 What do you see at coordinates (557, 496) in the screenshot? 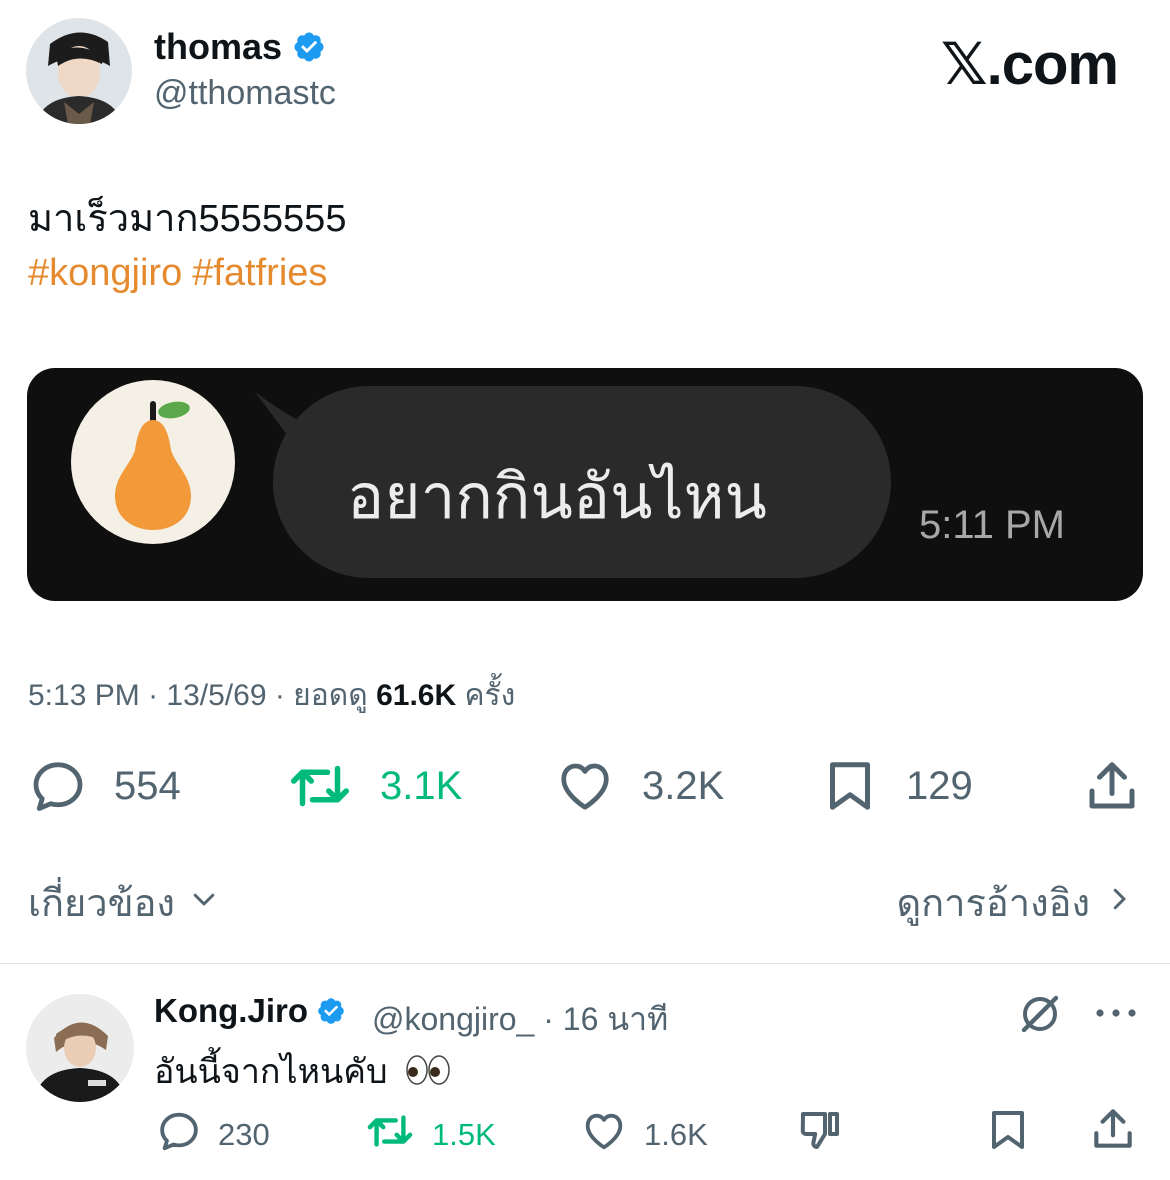
I see `chat-message: อยากกินอันไหน` at bounding box center [557, 496].